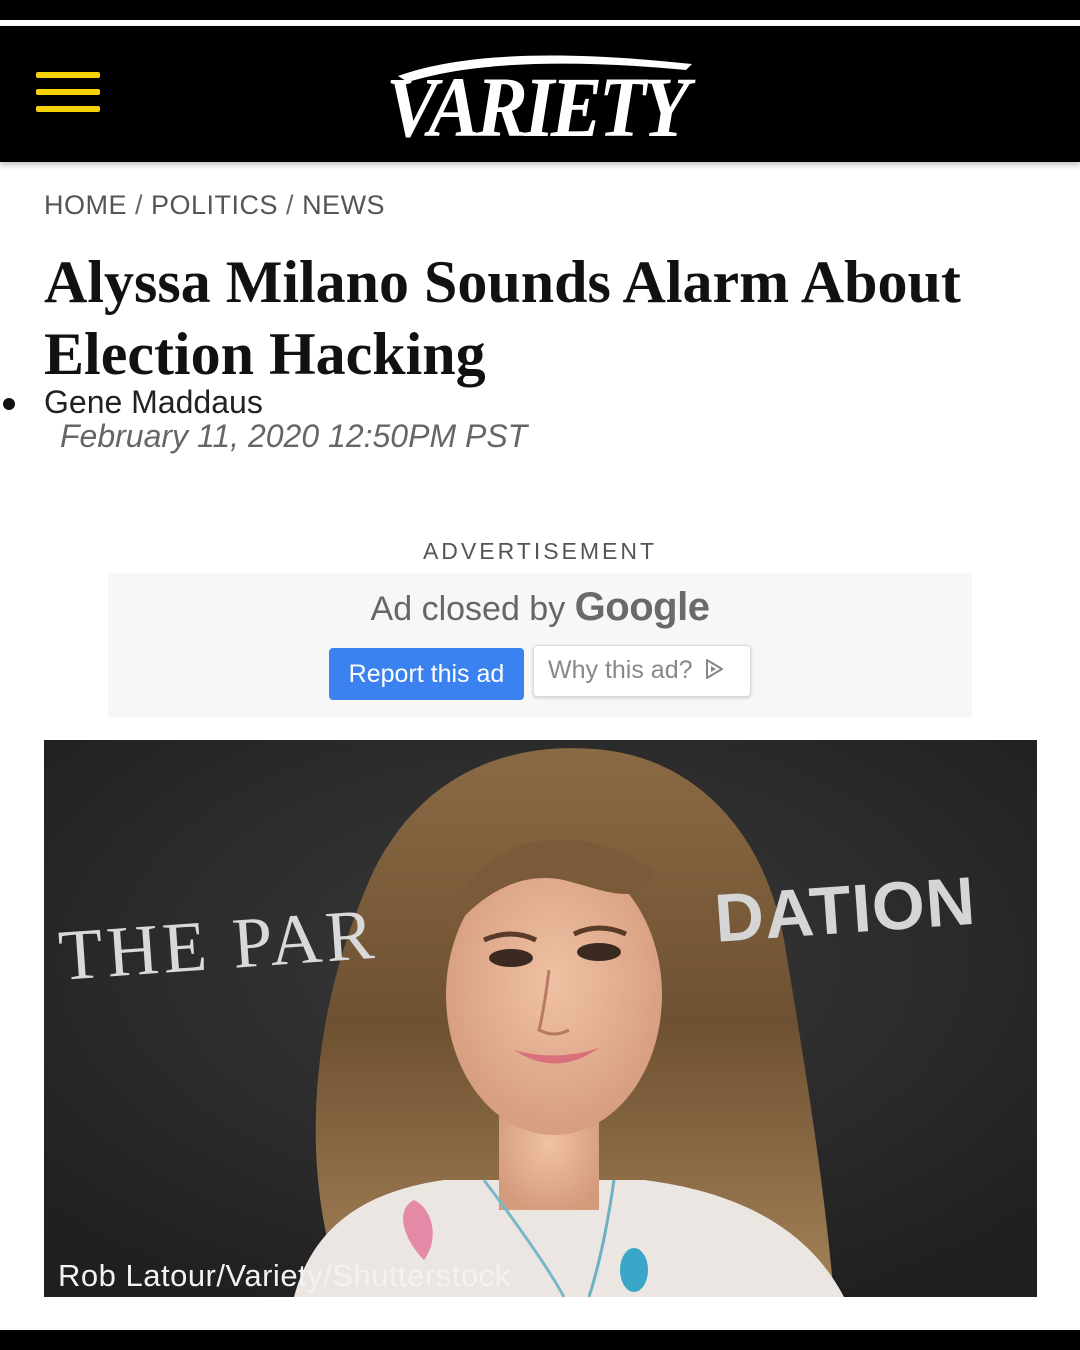 Image resolution: width=1080 pixels, height=1350 pixels. Describe the element at coordinates (540, 10) in the screenshot. I see `top-black-bar` at that location.